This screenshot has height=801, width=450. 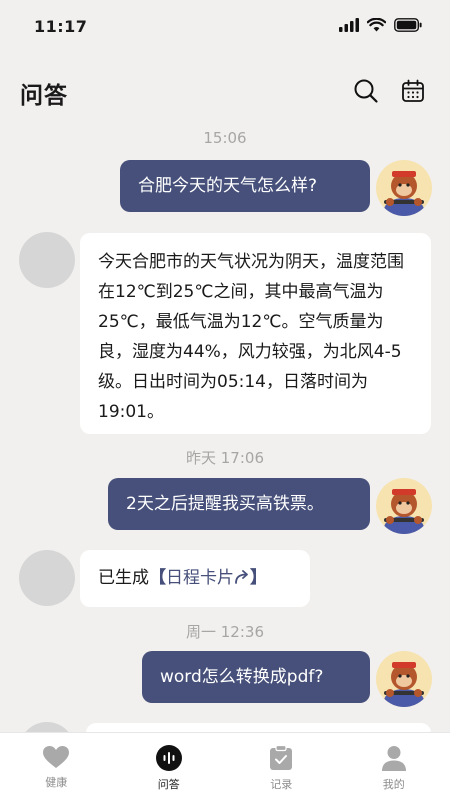 What do you see at coordinates (239, 504) in the screenshot?
I see `user-message: 2天之后提醒我买高铁票。` at bounding box center [239, 504].